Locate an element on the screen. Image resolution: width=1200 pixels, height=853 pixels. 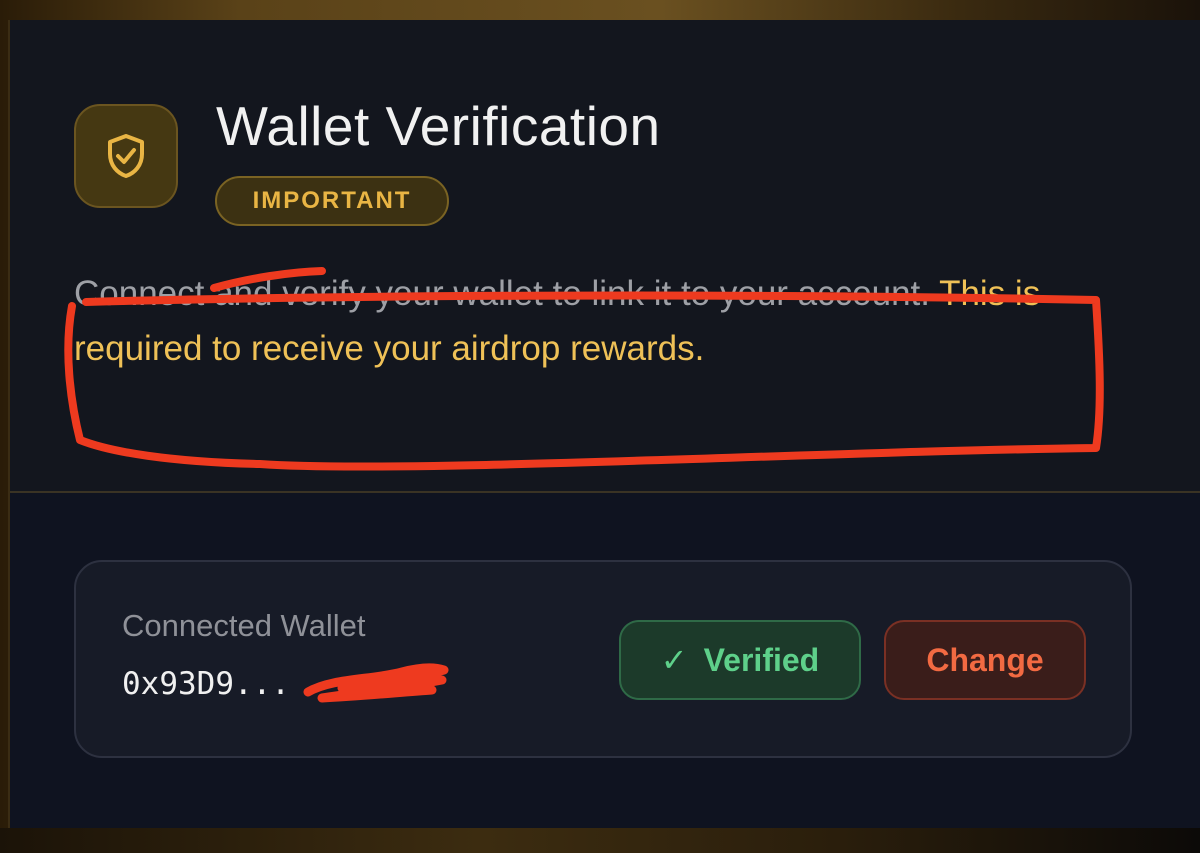
verified-label: Verified is located at coordinates (761, 659).